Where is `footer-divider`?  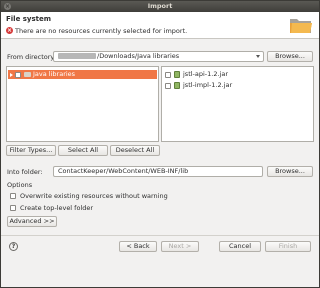
footer-divider is located at coordinates (160, 235).